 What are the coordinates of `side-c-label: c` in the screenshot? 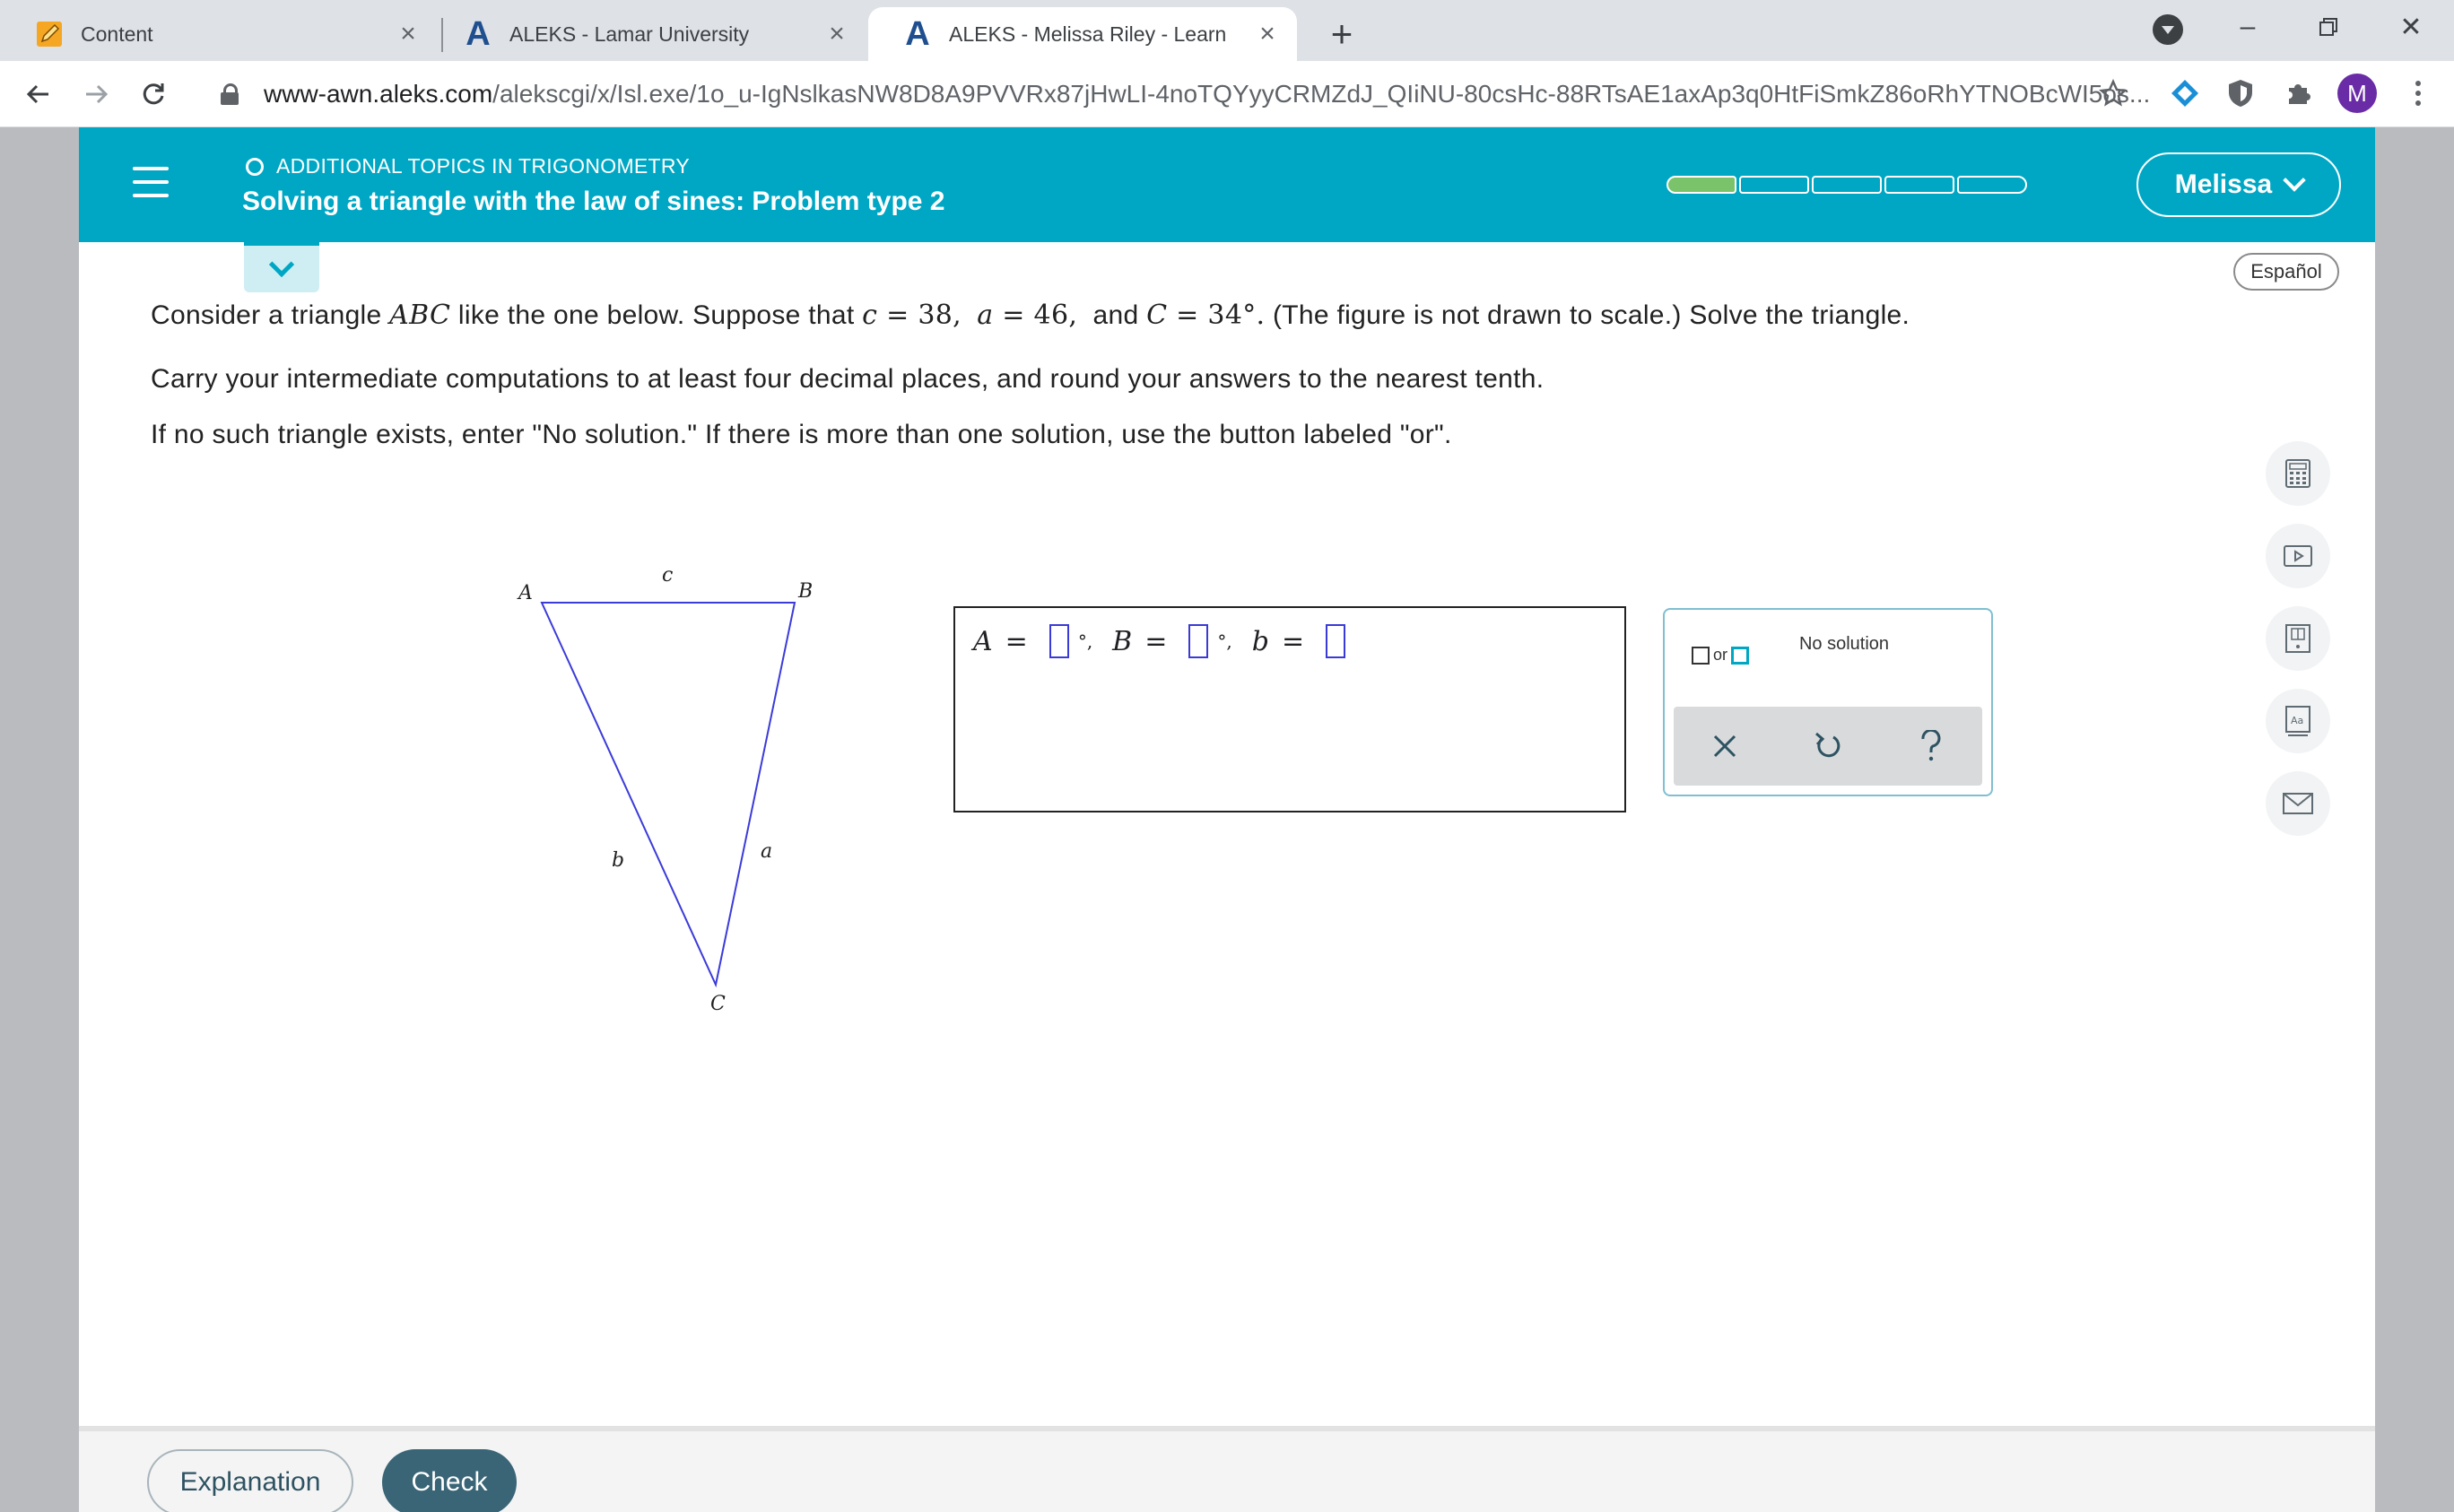 It's located at (667, 578).